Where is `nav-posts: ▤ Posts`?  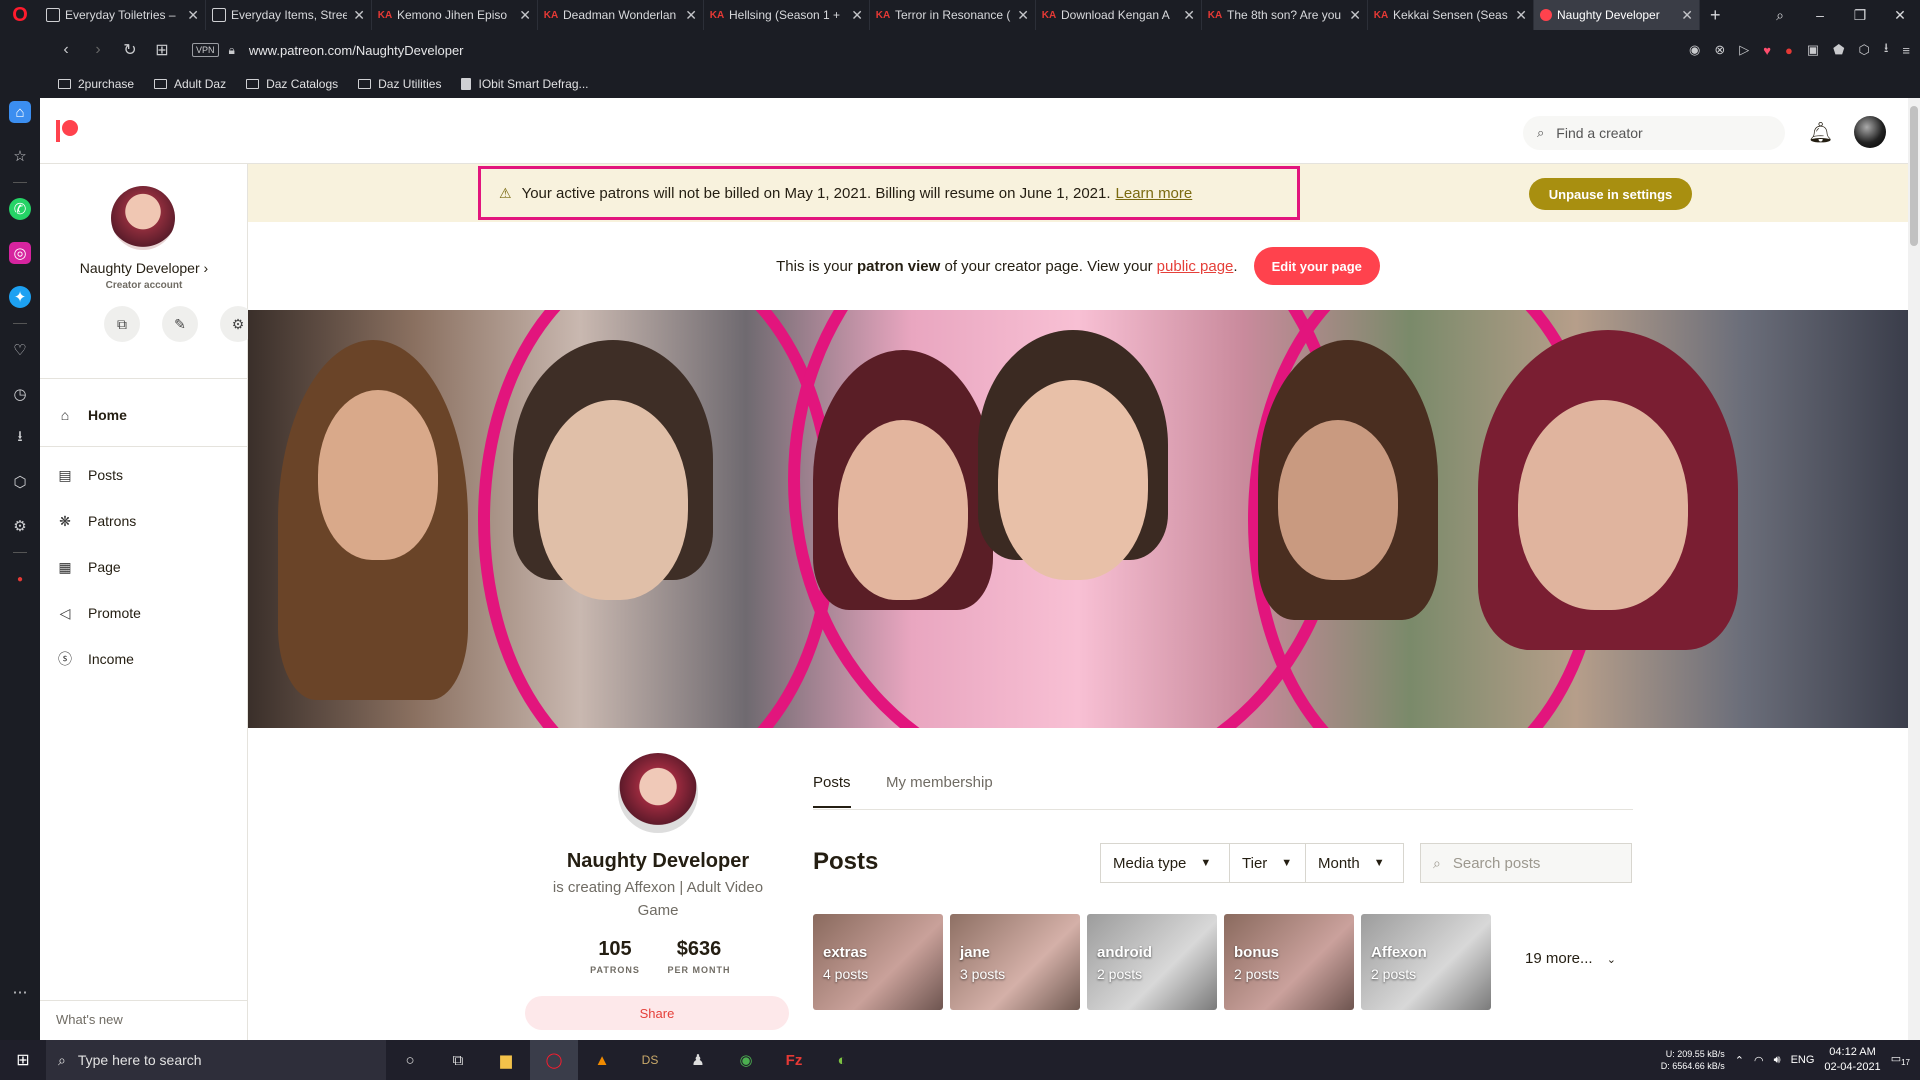
nav-posts: ▤ Posts is located at coordinates (146, 475).